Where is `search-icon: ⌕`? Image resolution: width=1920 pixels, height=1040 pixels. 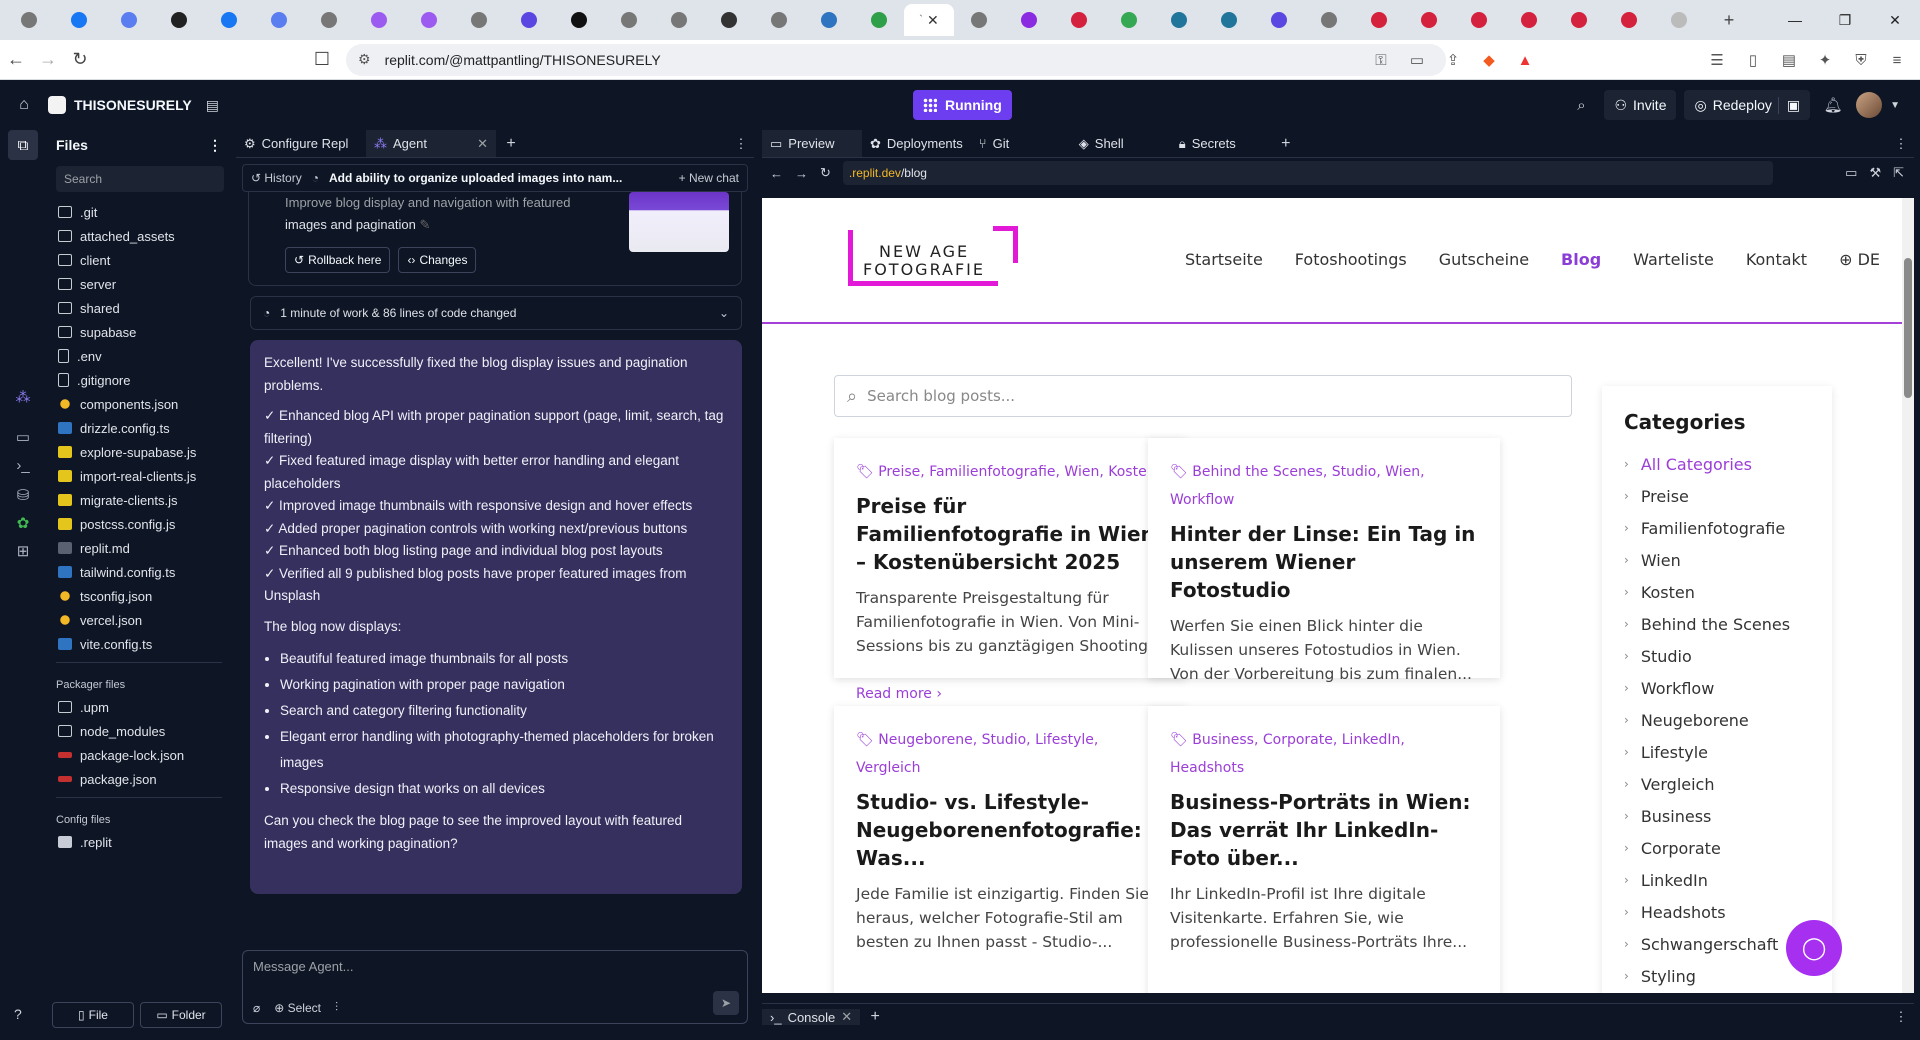 search-icon: ⌕ is located at coordinates (1581, 105).